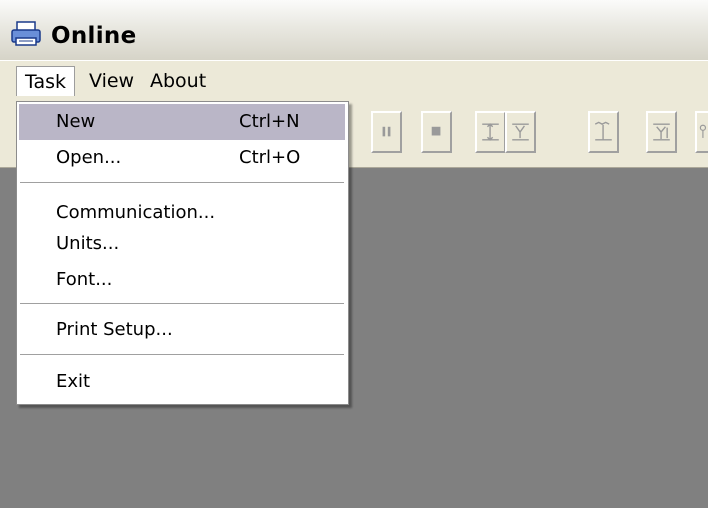 Image resolution: width=708 pixels, height=508 pixels. Describe the element at coordinates (94, 36) in the screenshot. I see `window-title: Online` at that location.